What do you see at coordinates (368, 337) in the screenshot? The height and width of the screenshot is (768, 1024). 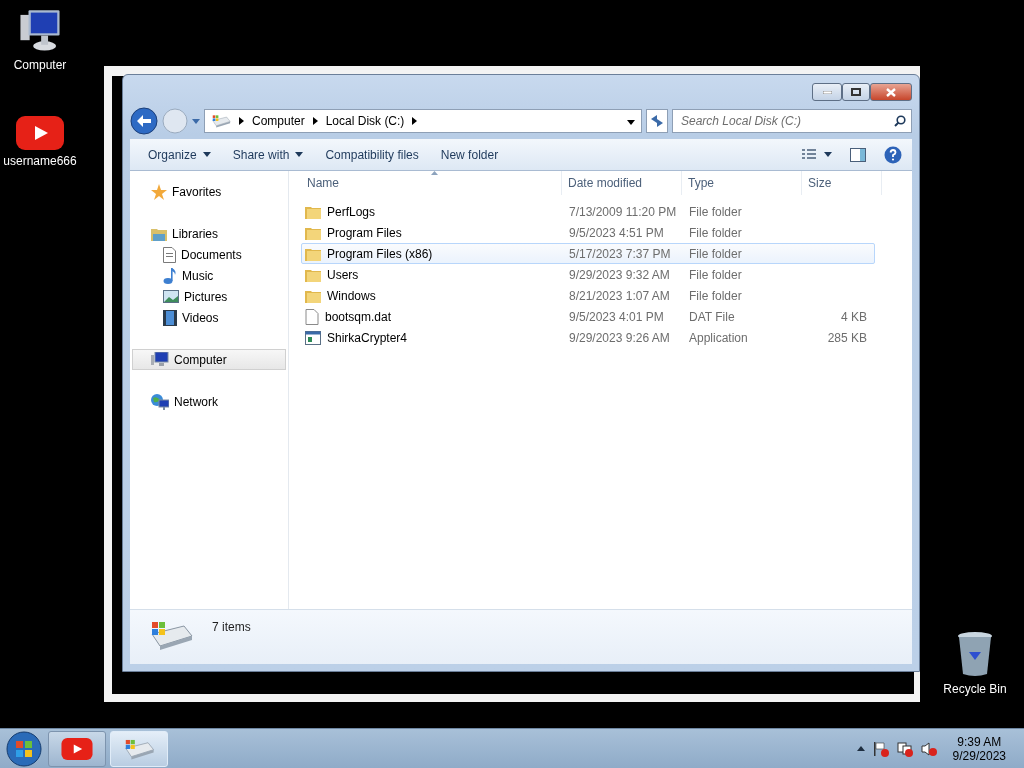 I see `file-name: ShirkaCrypter4` at bounding box center [368, 337].